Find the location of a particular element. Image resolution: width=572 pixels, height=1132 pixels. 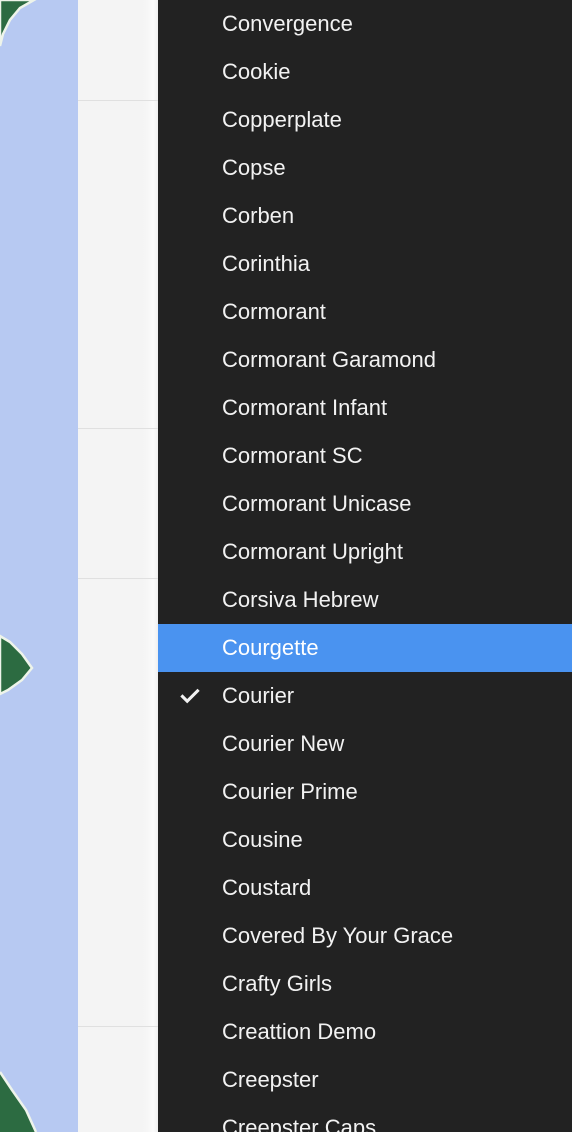

menu-item-label: Courier New is located at coordinates (283, 743).